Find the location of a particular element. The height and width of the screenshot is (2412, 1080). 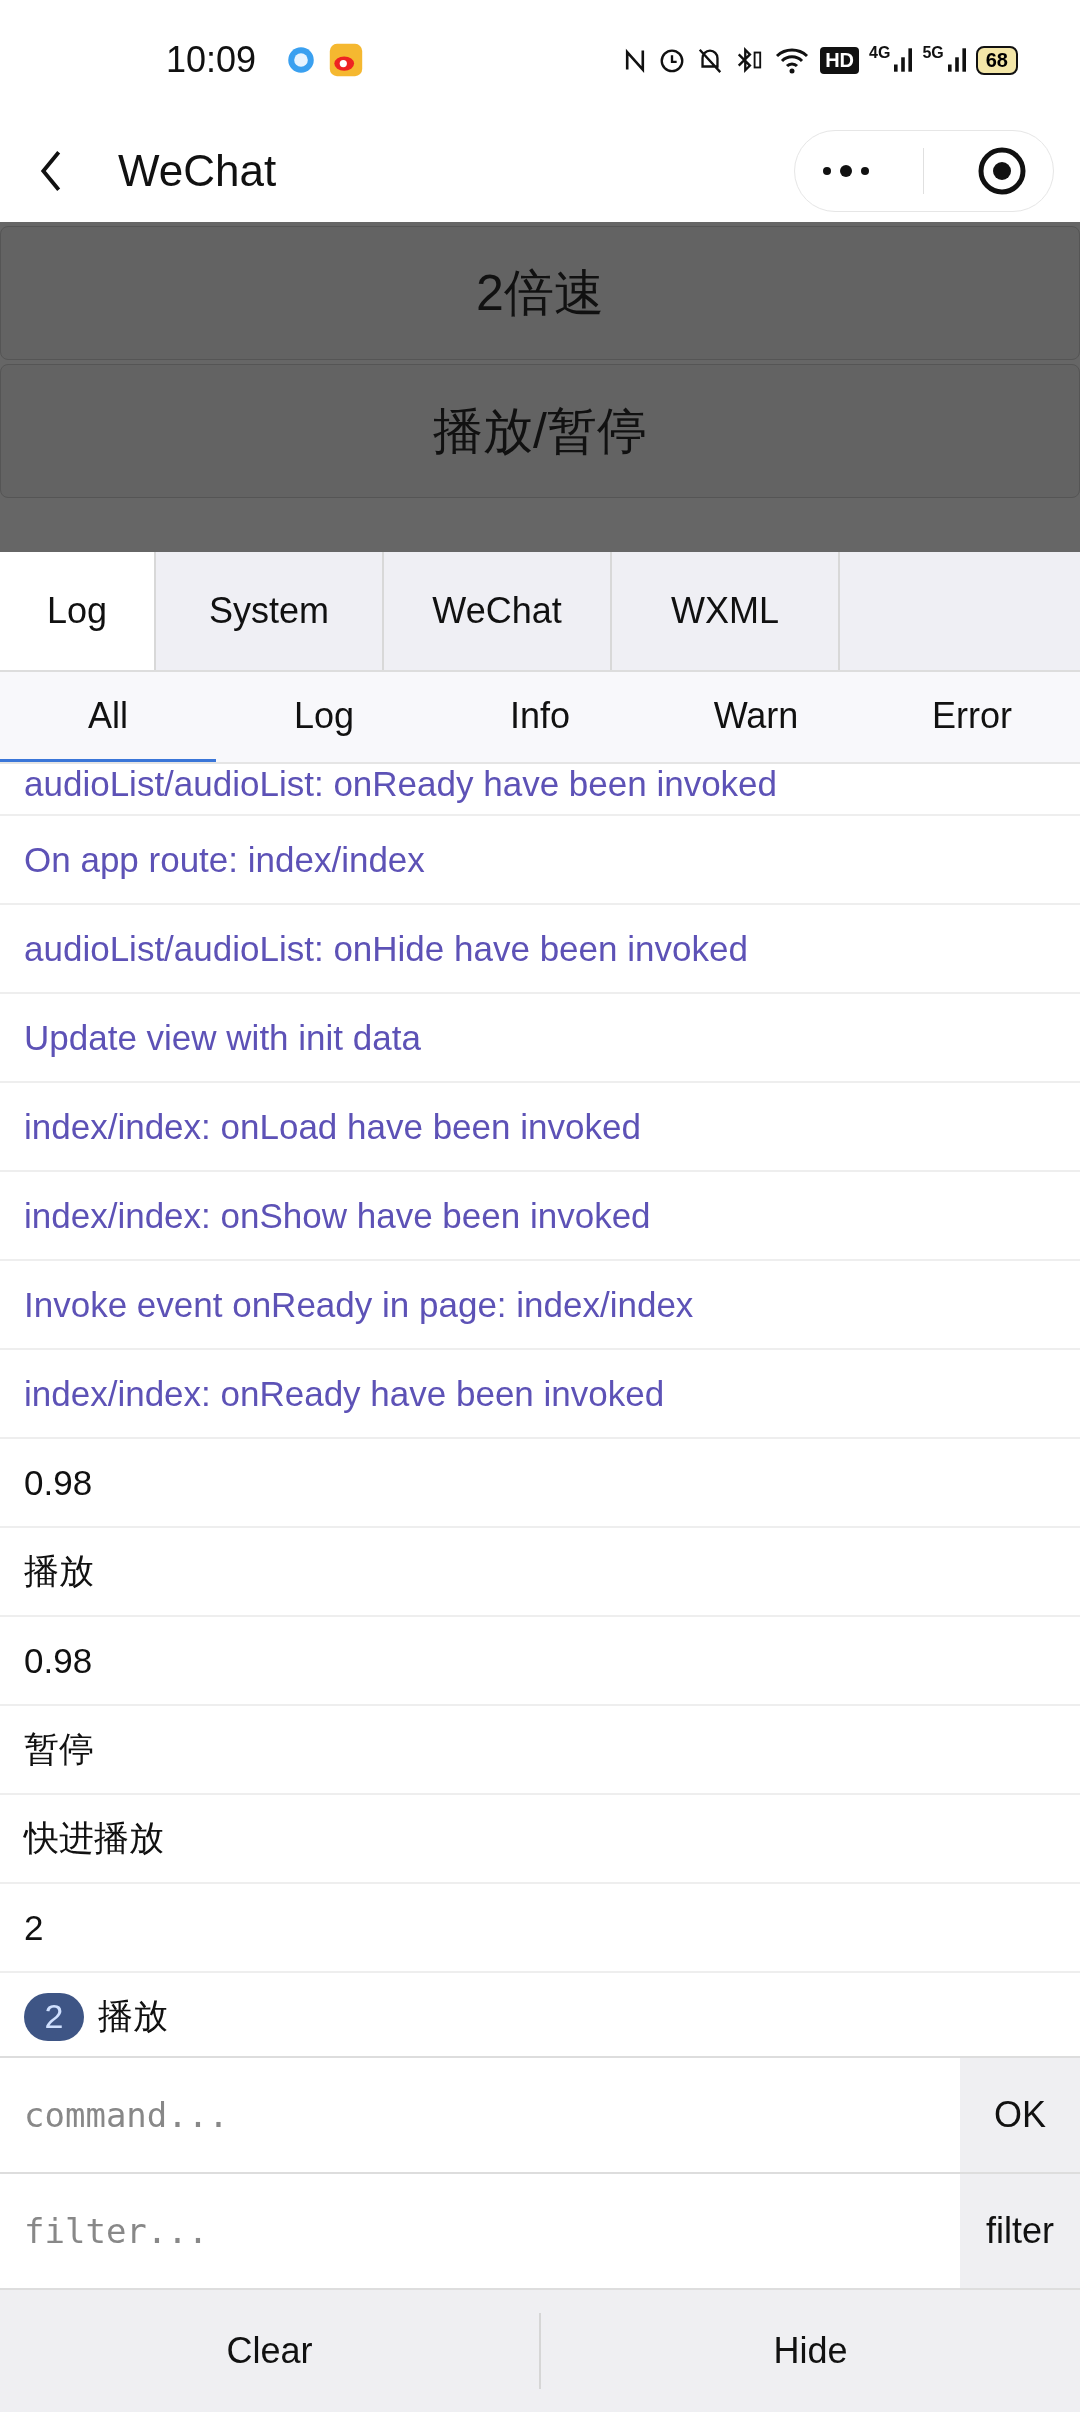

log-entry: index/index: onLoad have been invoked is located at coordinates (332, 1126).